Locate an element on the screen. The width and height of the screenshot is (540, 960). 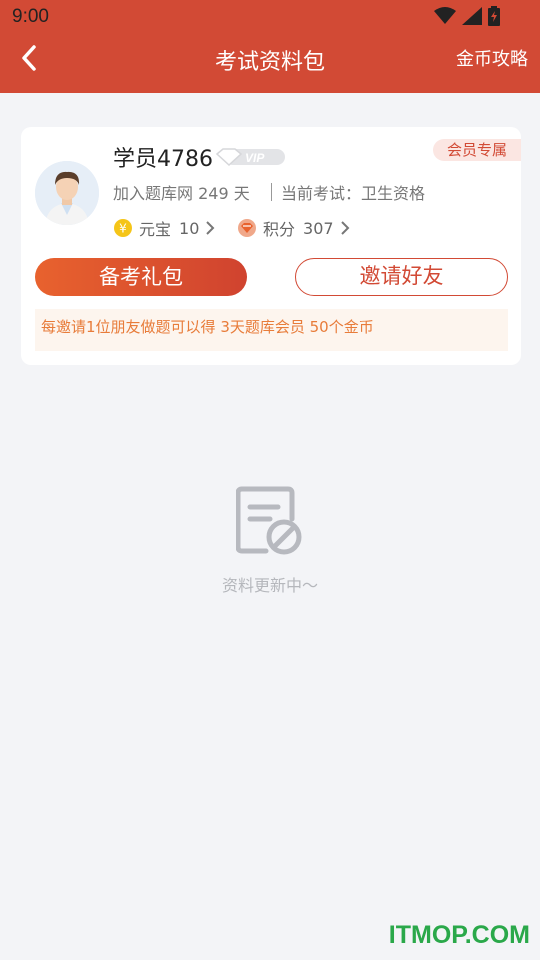
divider is located at coordinates (271, 192).